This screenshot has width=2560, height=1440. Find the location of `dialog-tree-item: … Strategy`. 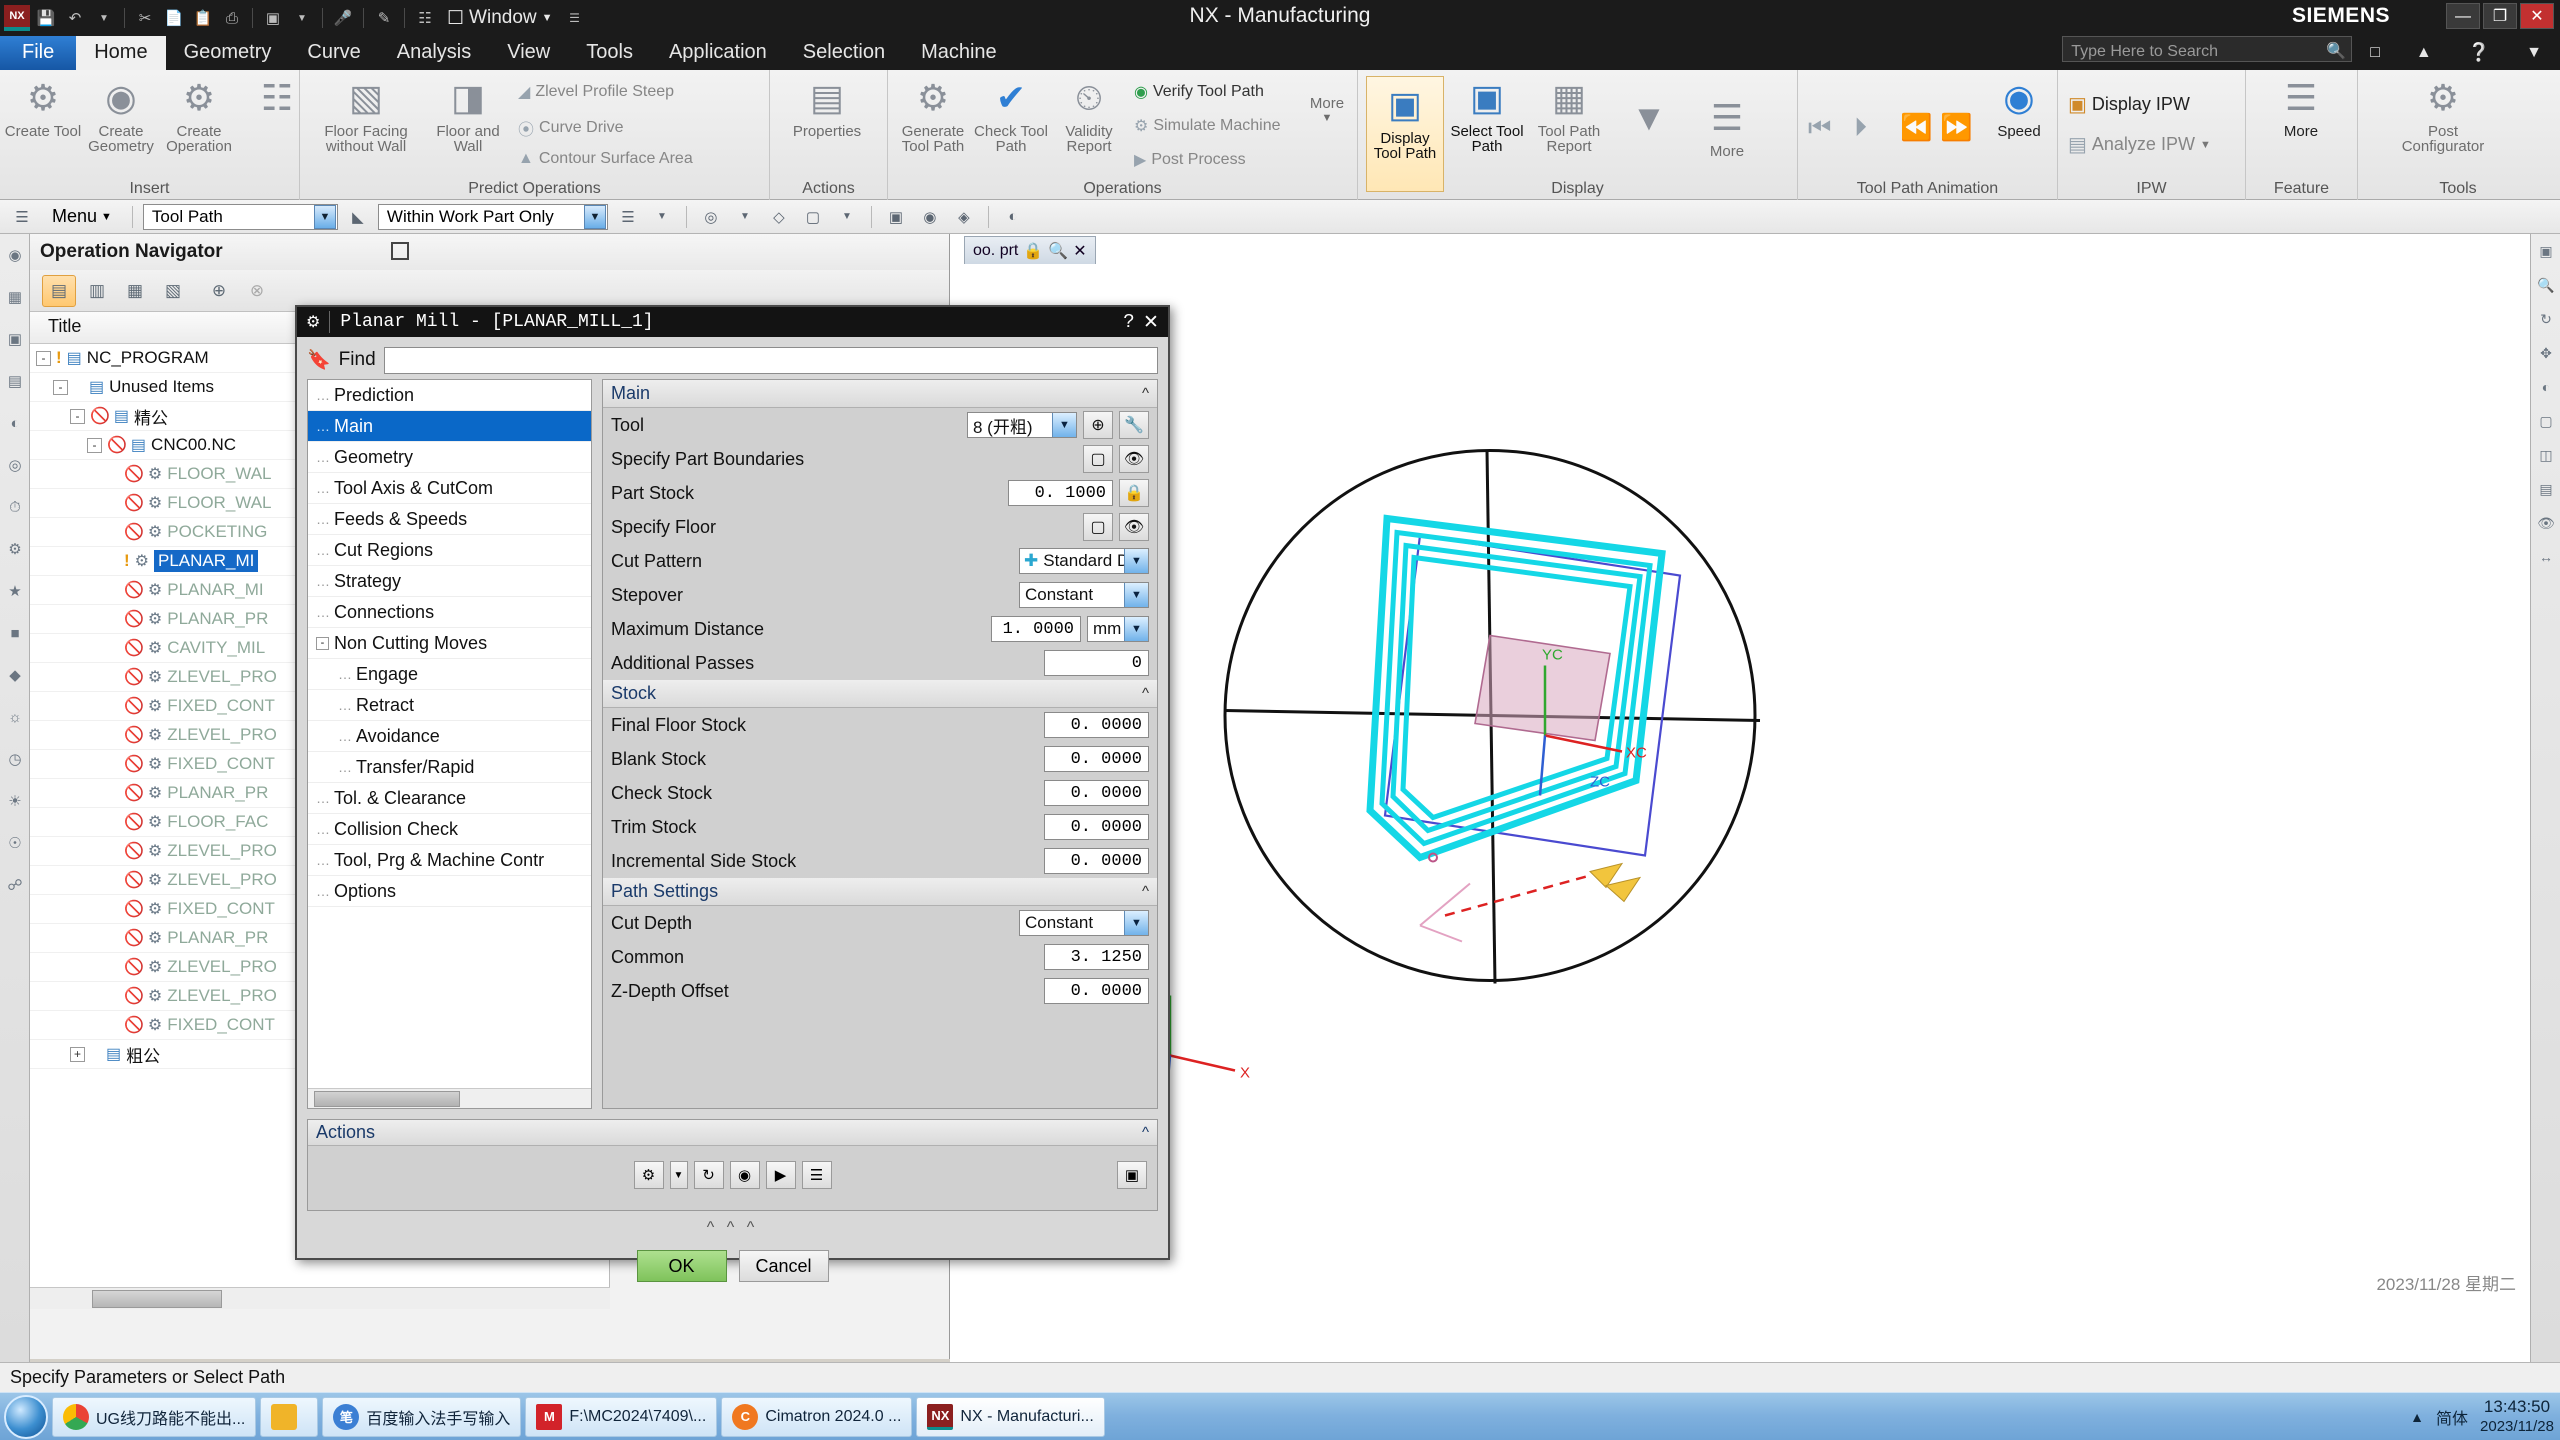

dialog-tree-item: … Strategy is located at coordinates (449, 581).